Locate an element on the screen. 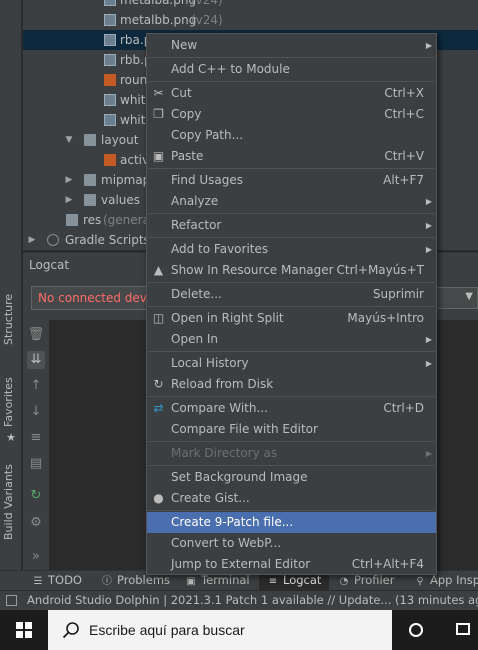 The image size is (478, 650). print-icon: ▤ is located at coordinates (36, 464).